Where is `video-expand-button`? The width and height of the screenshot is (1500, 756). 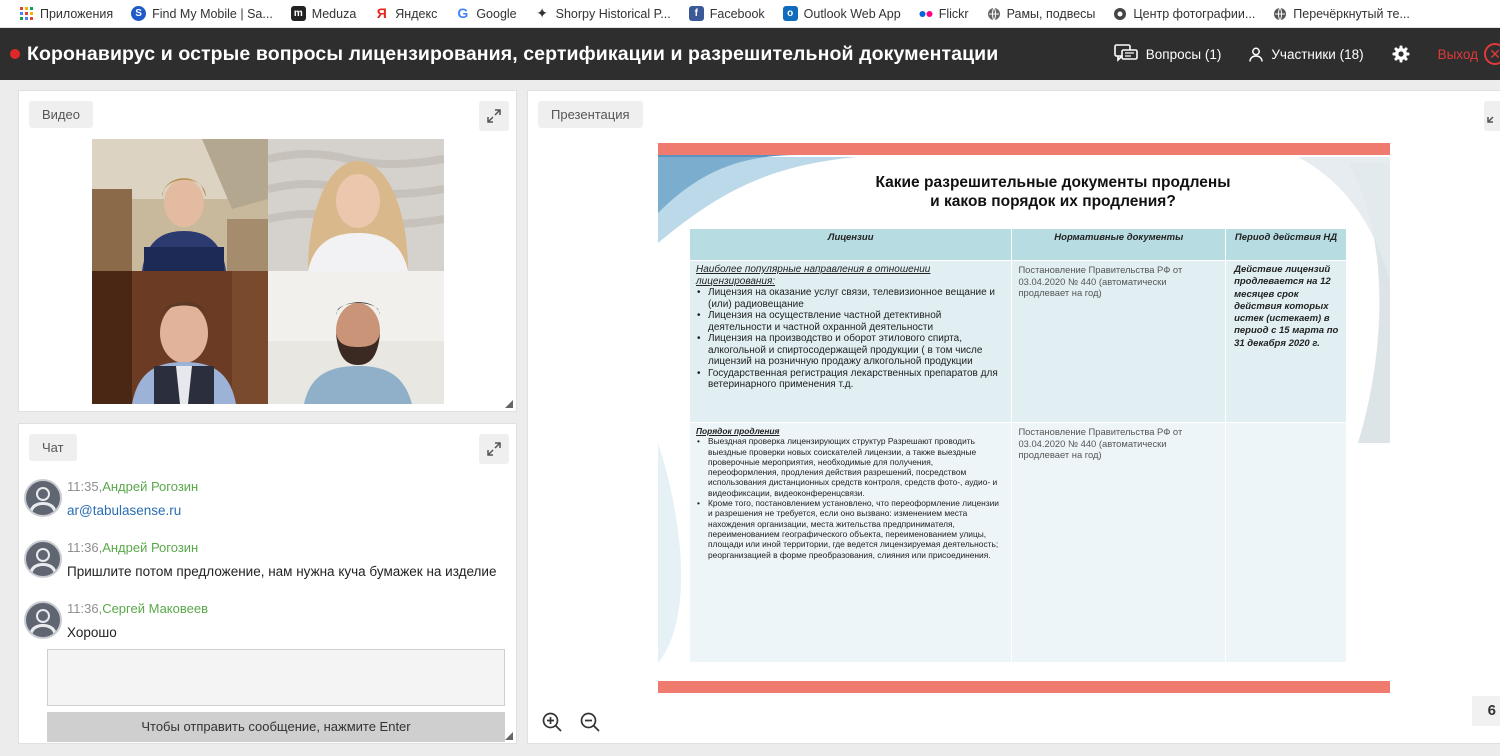
video-expand-button is located at coordinates (494, 116).